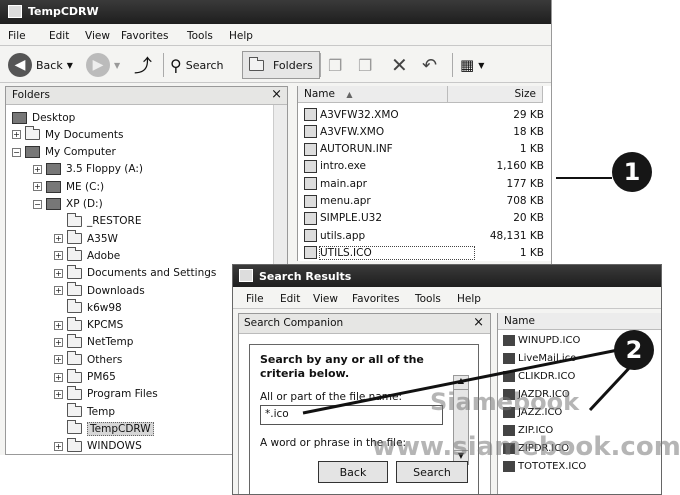 The image size is (680, 495). I want to click on explorer-title-bar: TempCDRW, so click(275, 12).